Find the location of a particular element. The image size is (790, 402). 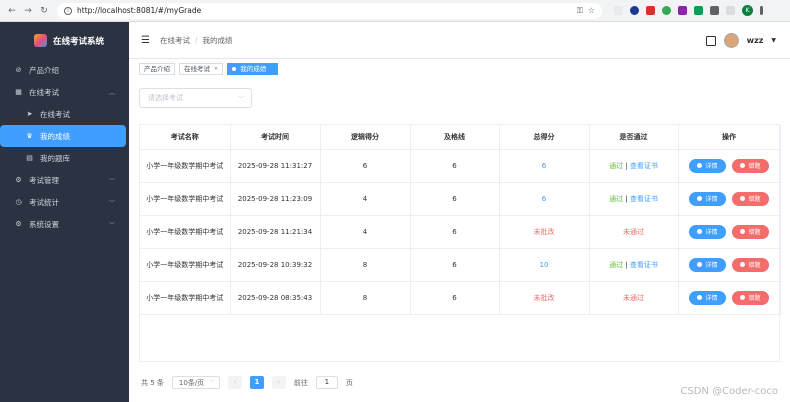

sidepanel-icon is located at coordinates (730, 10).